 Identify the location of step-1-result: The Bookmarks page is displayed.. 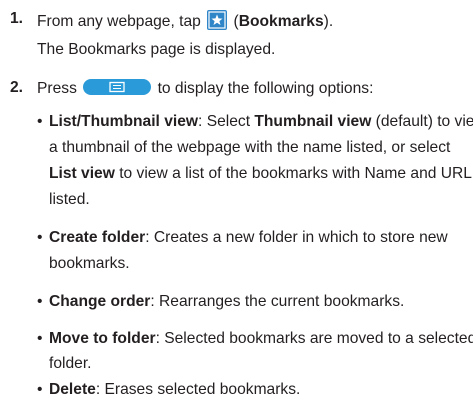
(156, 49).